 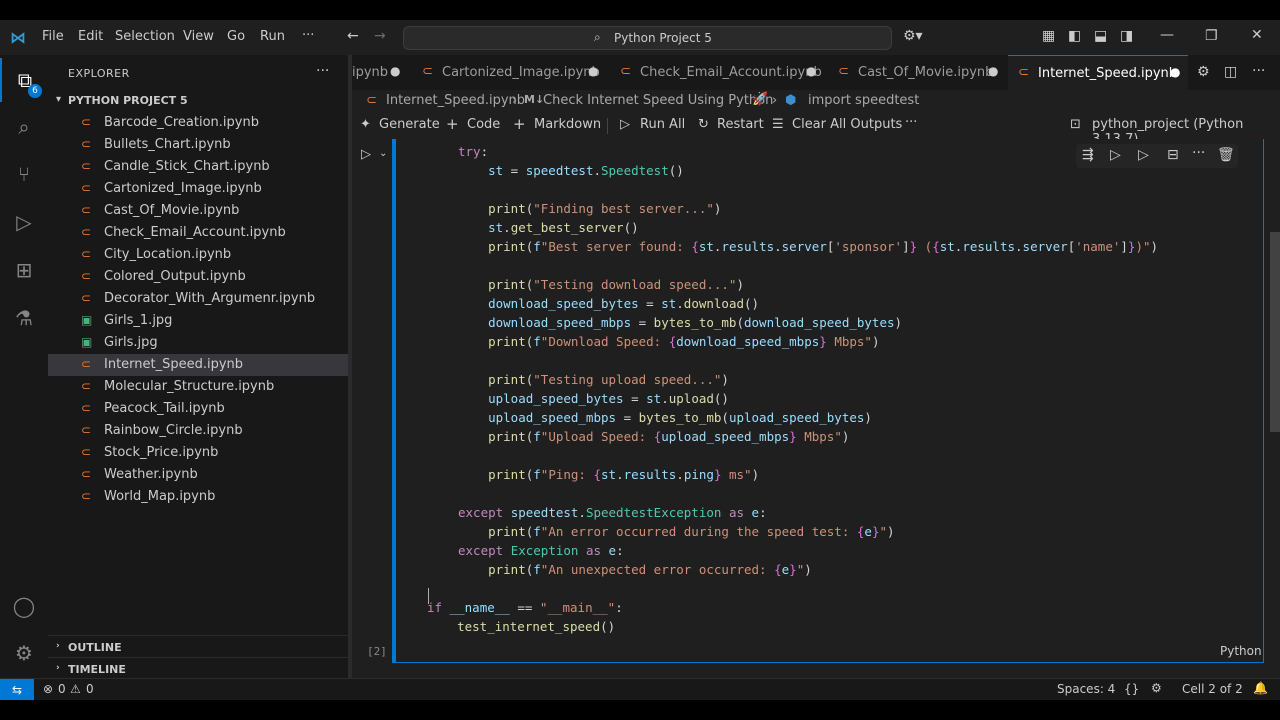 I want to click on file-tree-item: ⊂ World_Map.ipynb, so click(x=198, y=497).